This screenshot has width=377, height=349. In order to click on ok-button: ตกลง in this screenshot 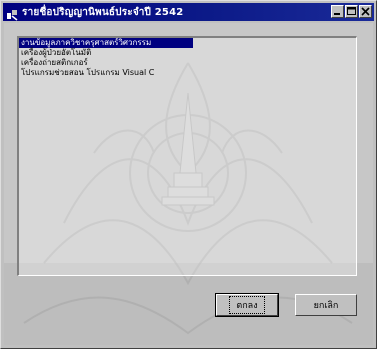, I will do `click(247, 305)`.